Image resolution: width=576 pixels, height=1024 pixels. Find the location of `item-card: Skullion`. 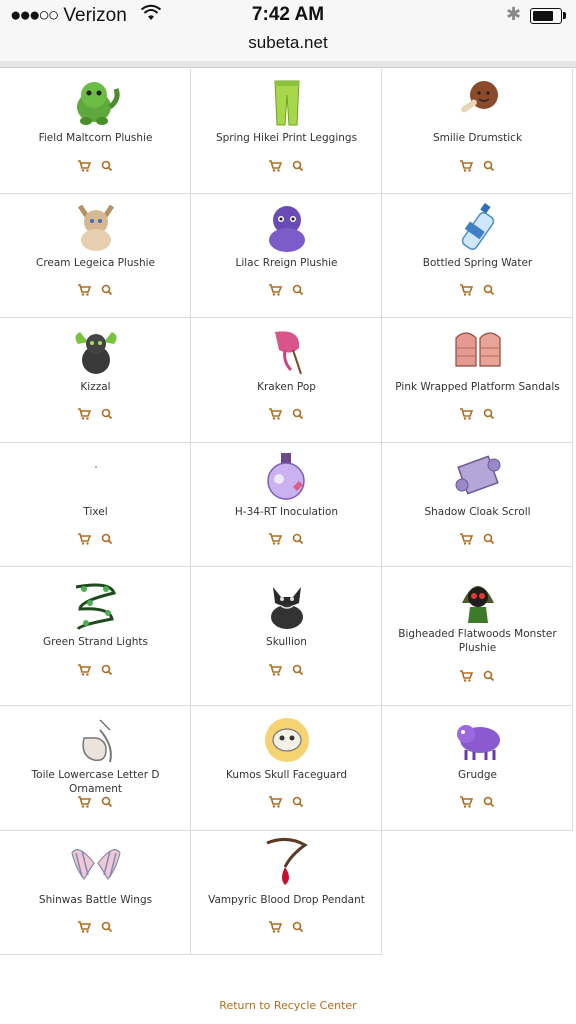

item-card: Skullion is located at coordinates (286, 636).